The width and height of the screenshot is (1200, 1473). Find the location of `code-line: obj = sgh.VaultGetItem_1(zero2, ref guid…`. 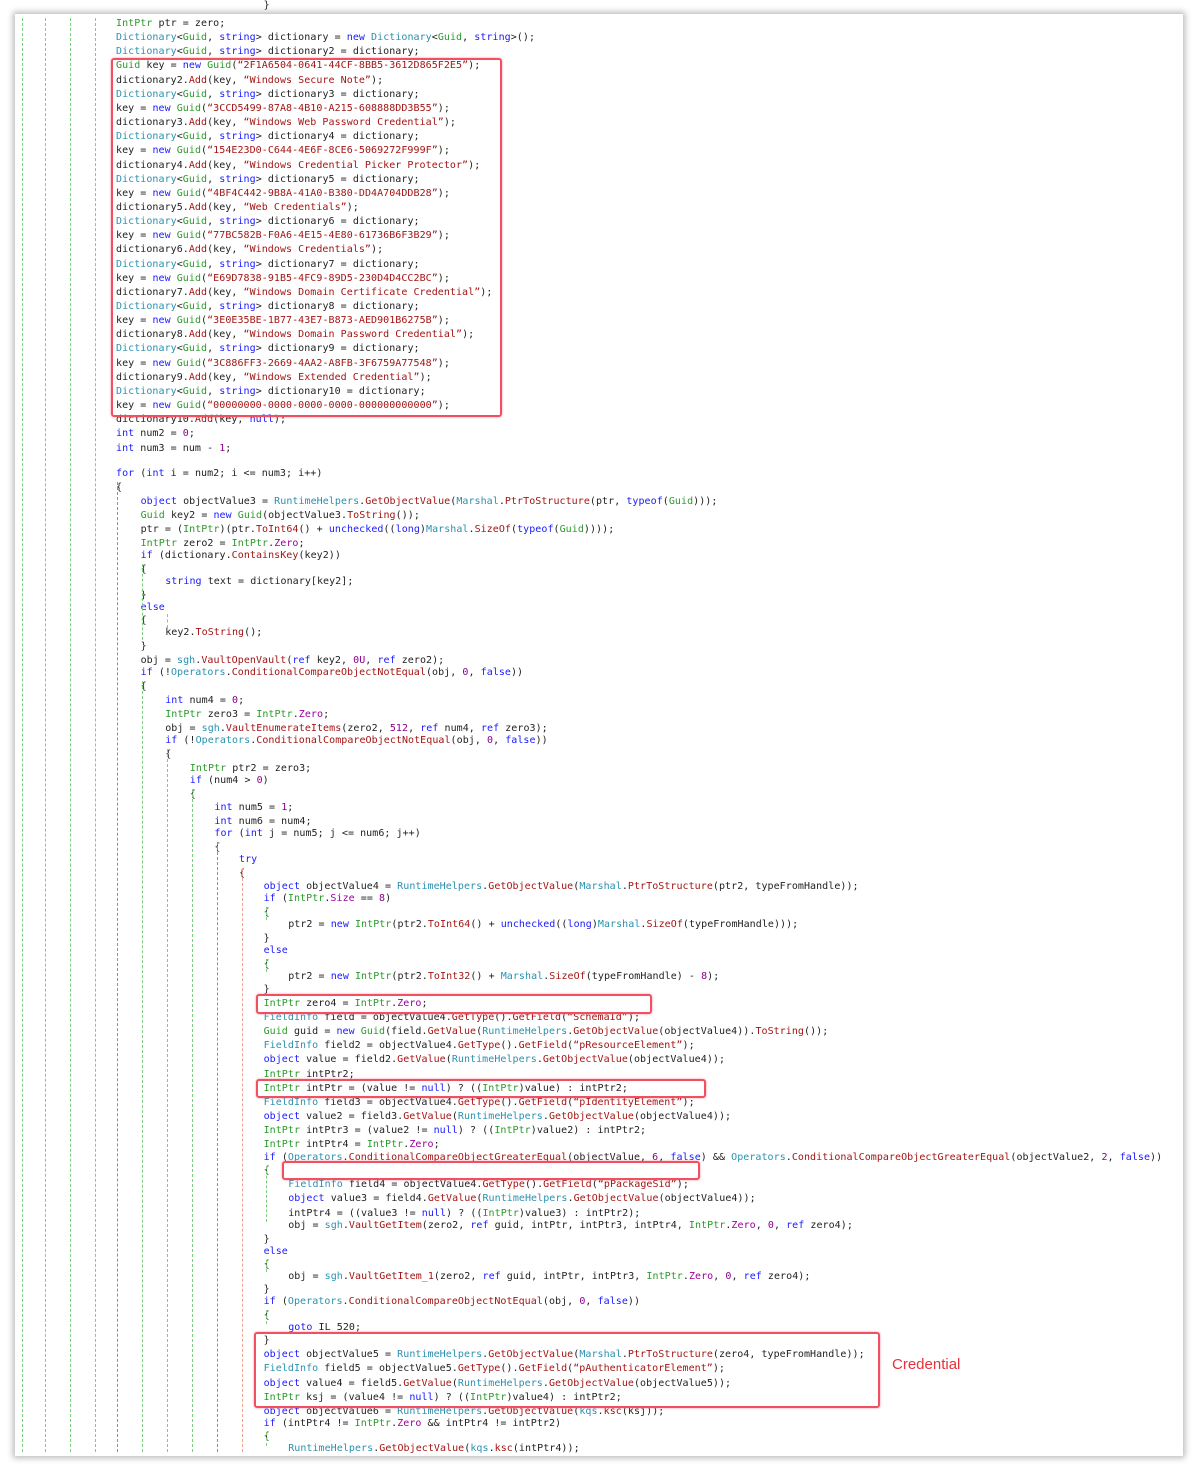

code-line: obj = sgh.VaultGetItem_1(zero2, ref guid… is located at coordinates (549, 1276).